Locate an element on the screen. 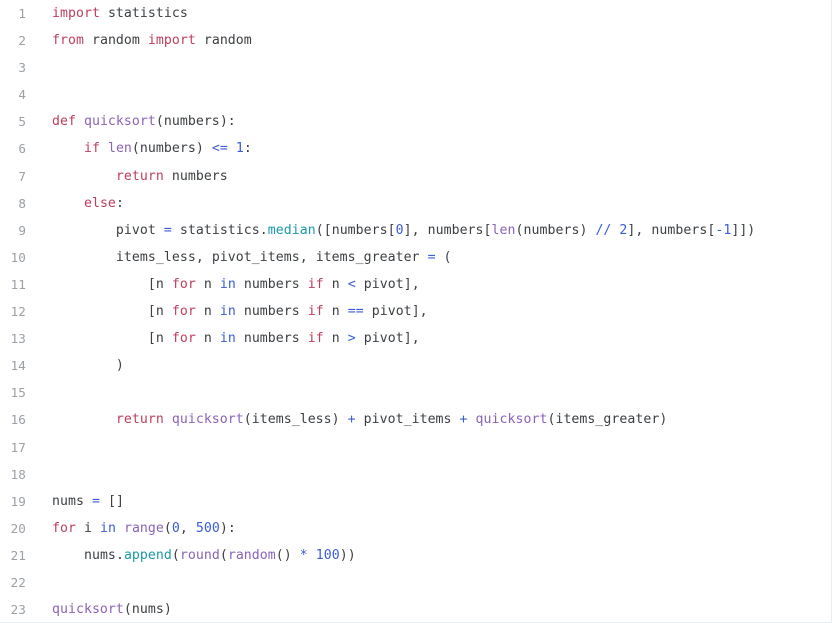  code-token: items_greater is located at coordinates (607, 420).